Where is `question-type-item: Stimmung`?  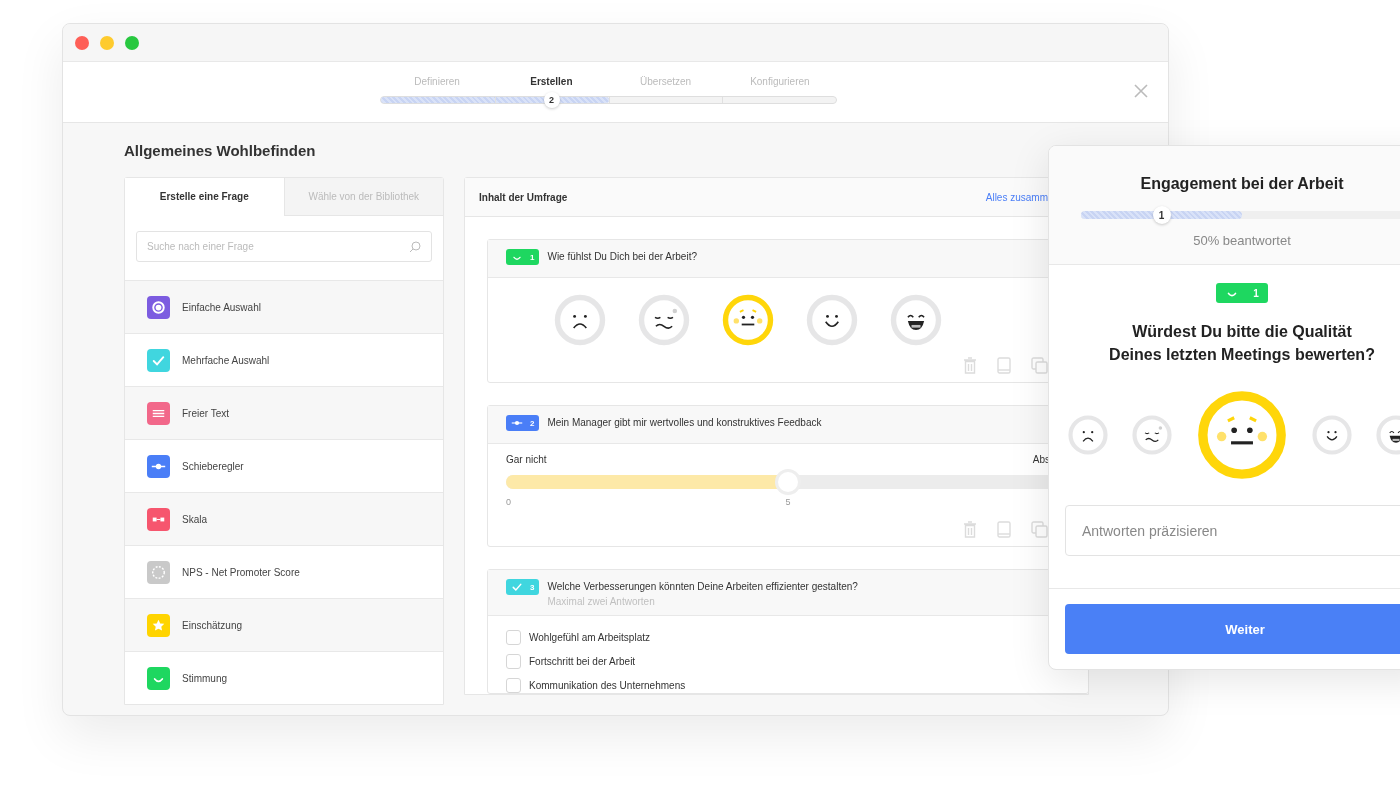
question-type-item: Stimmung is located at coordinates (284, 677).